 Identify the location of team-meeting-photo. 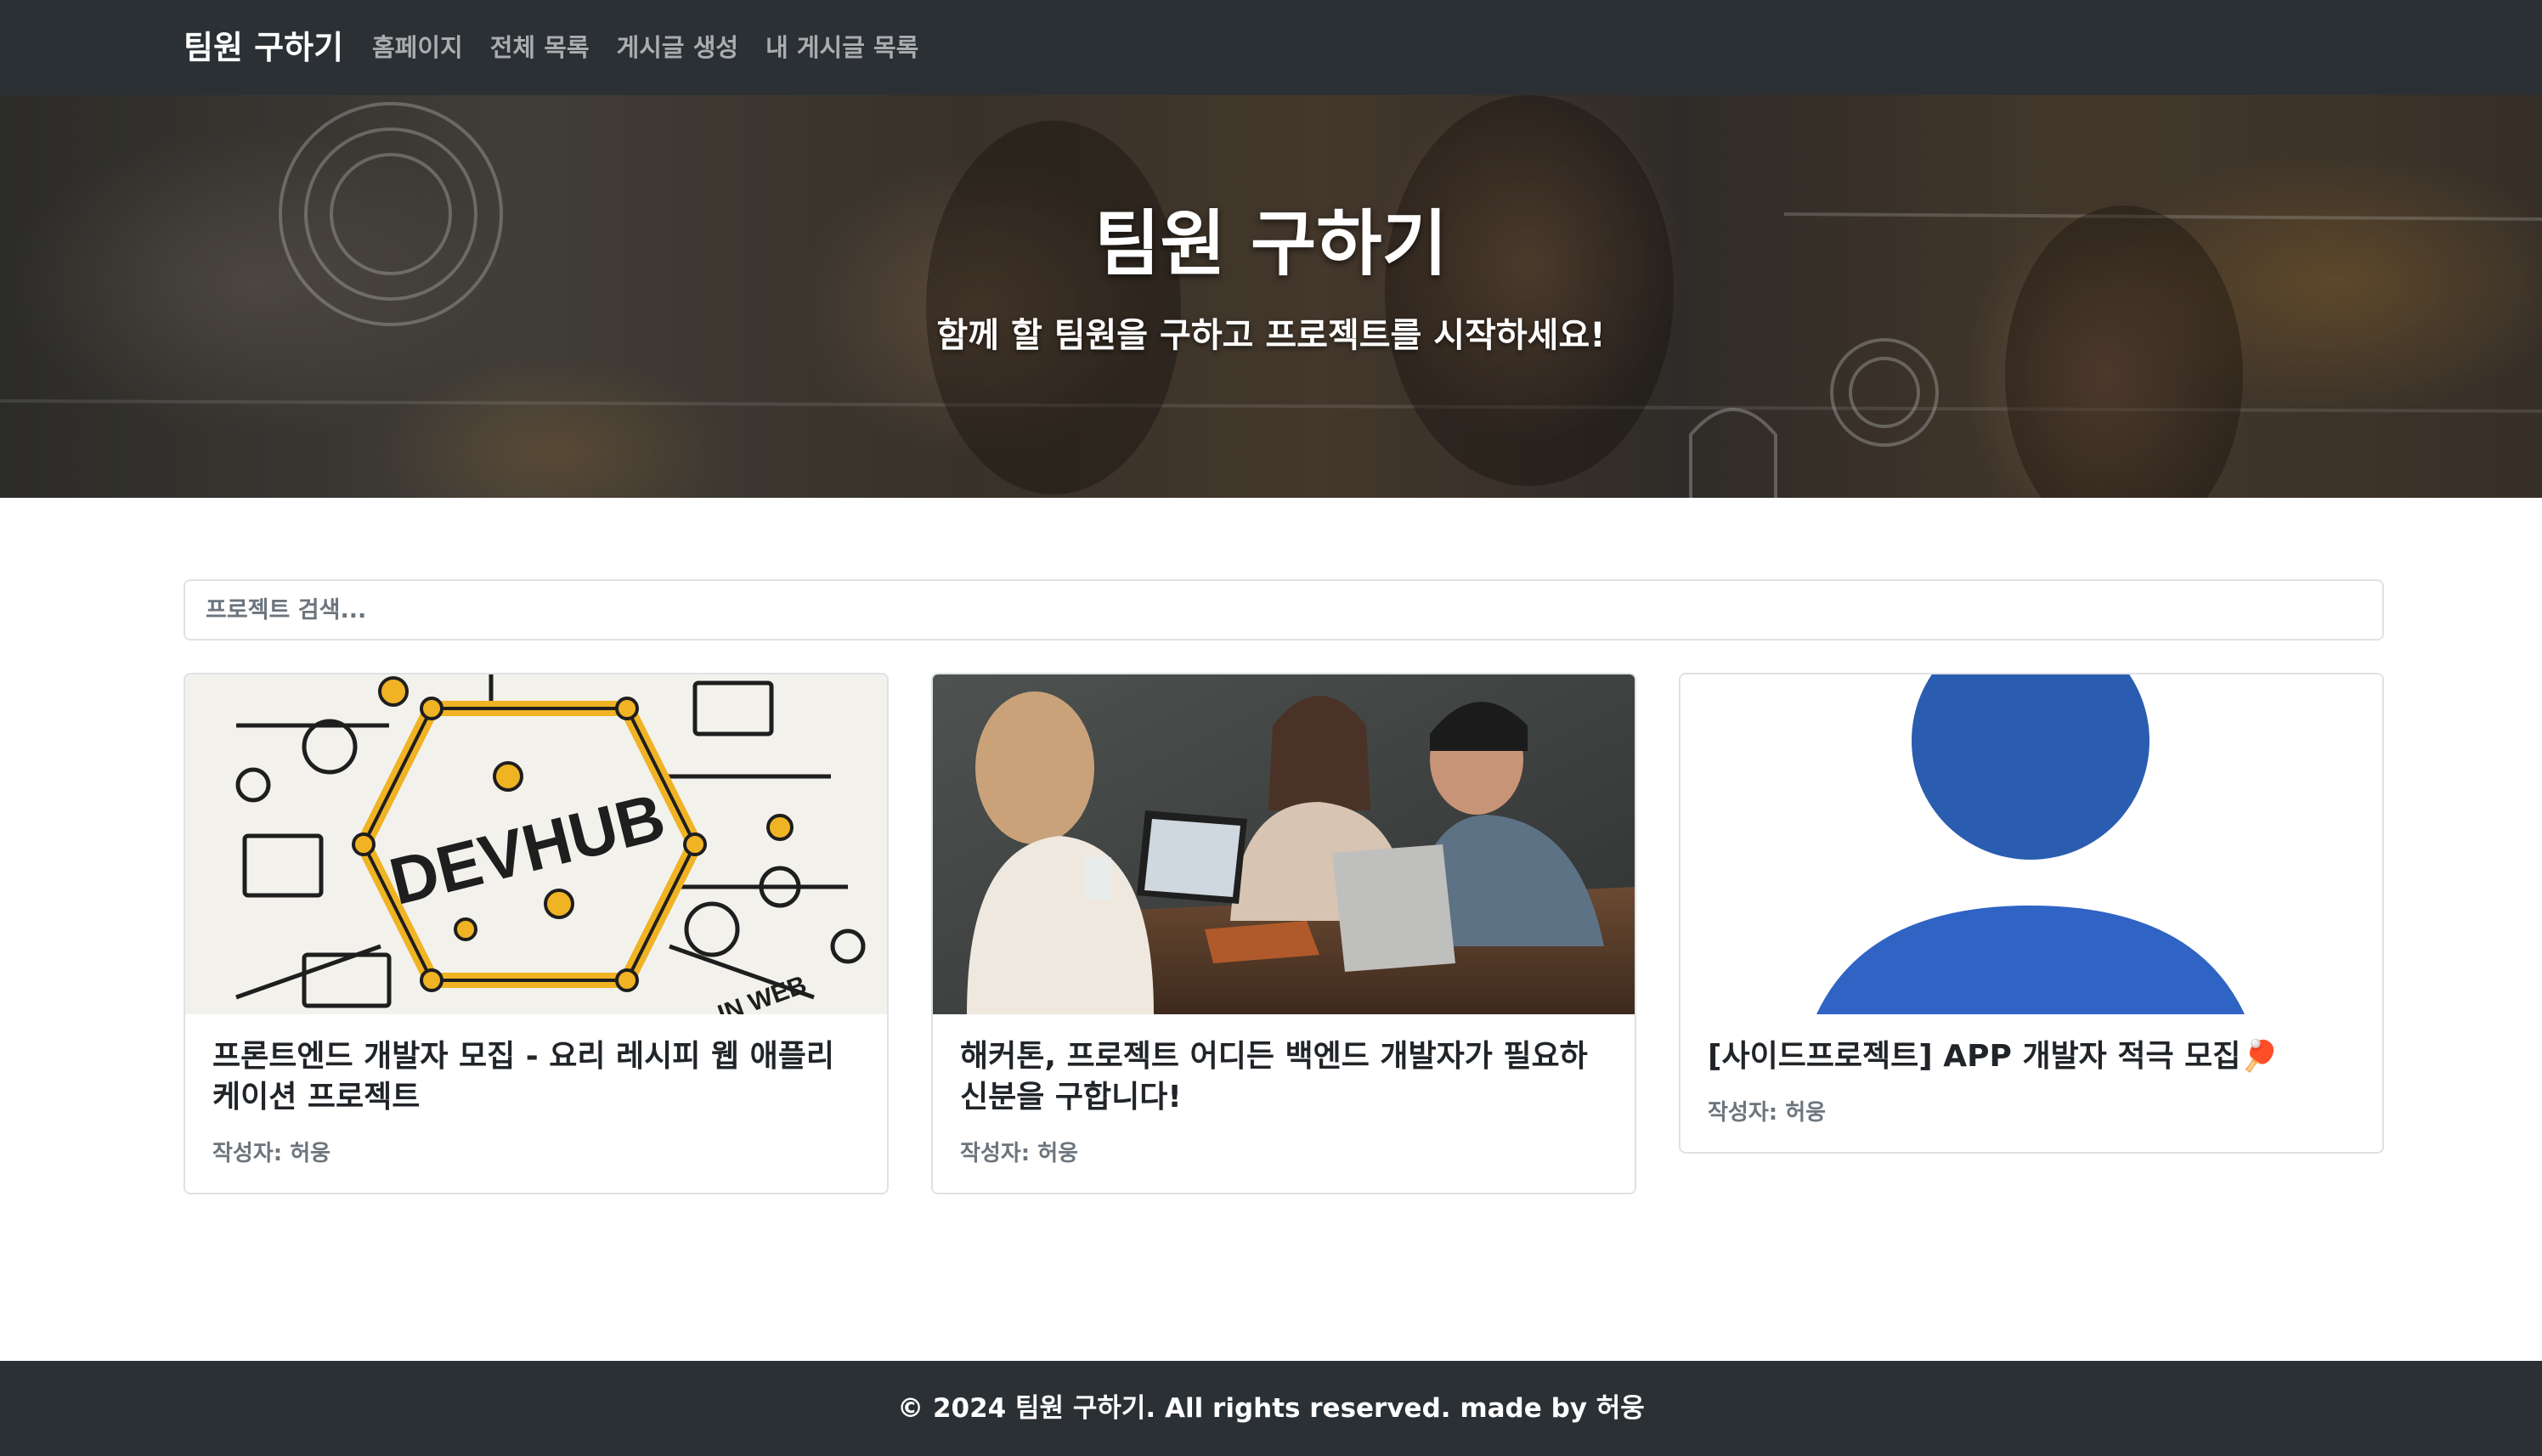
(1284, 844).